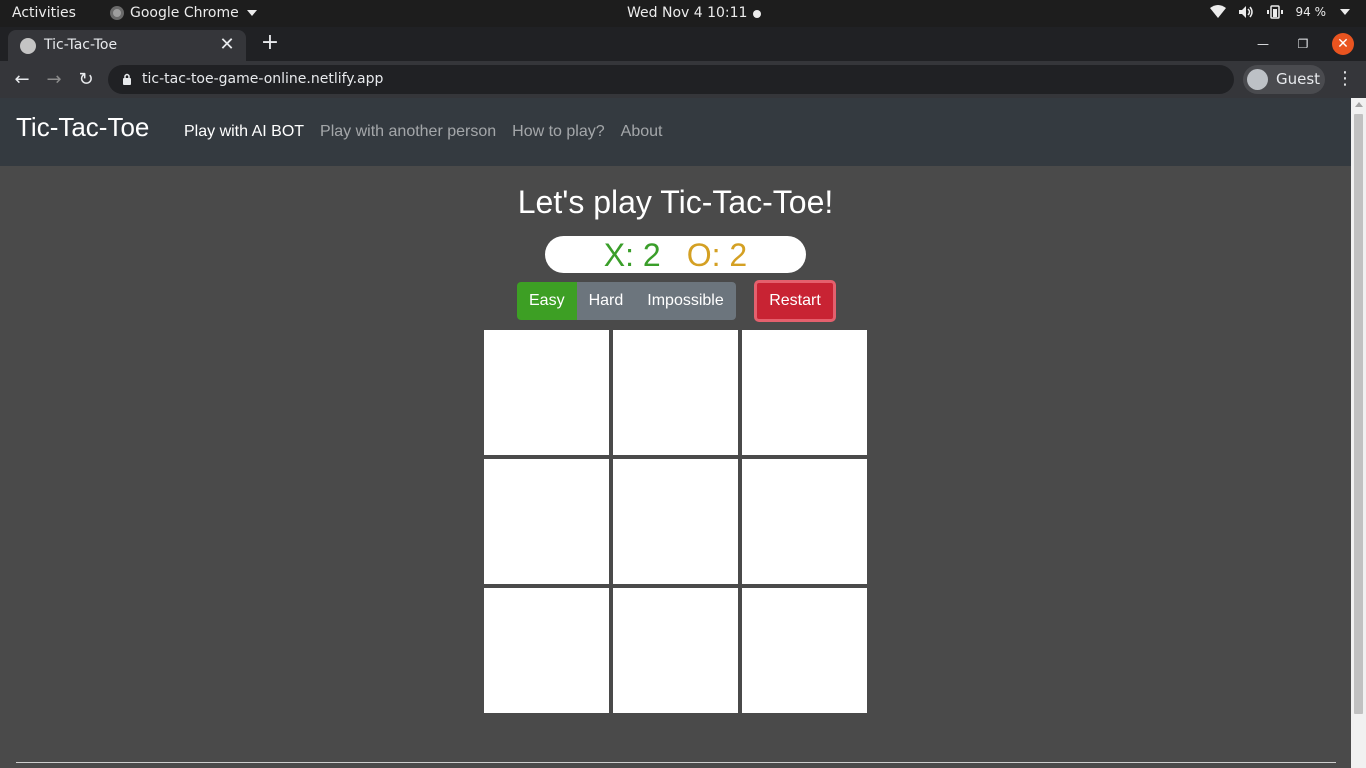 The width and height of the screenshot is (1366, 768). What do you see at coordinates (263, 79) in the screenshot?
I see `url-text: tic-tac-toe-game-online.netlify.app` at bounding box center [263, 79].